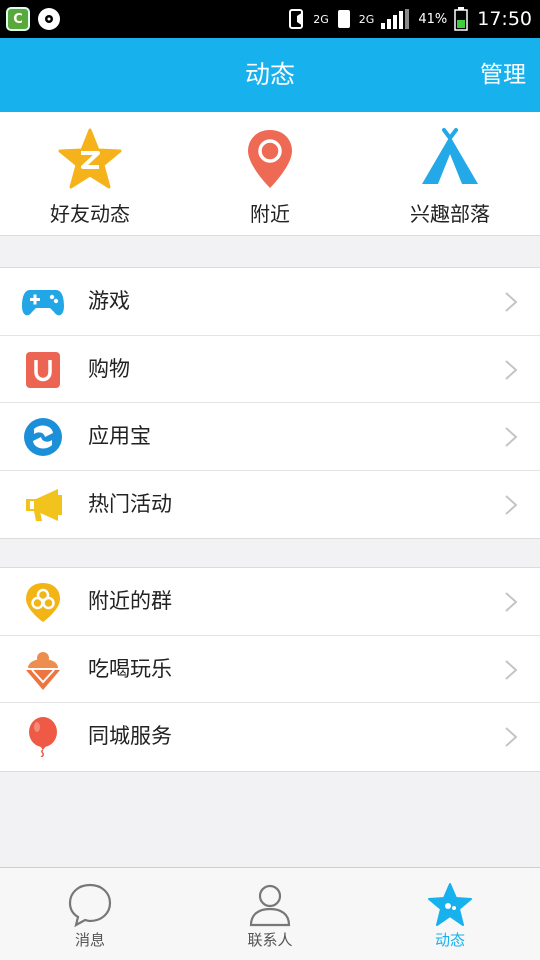  Describe the element at coordinates (395, 19) in the screenshot. I see `signal-icon` at that location.